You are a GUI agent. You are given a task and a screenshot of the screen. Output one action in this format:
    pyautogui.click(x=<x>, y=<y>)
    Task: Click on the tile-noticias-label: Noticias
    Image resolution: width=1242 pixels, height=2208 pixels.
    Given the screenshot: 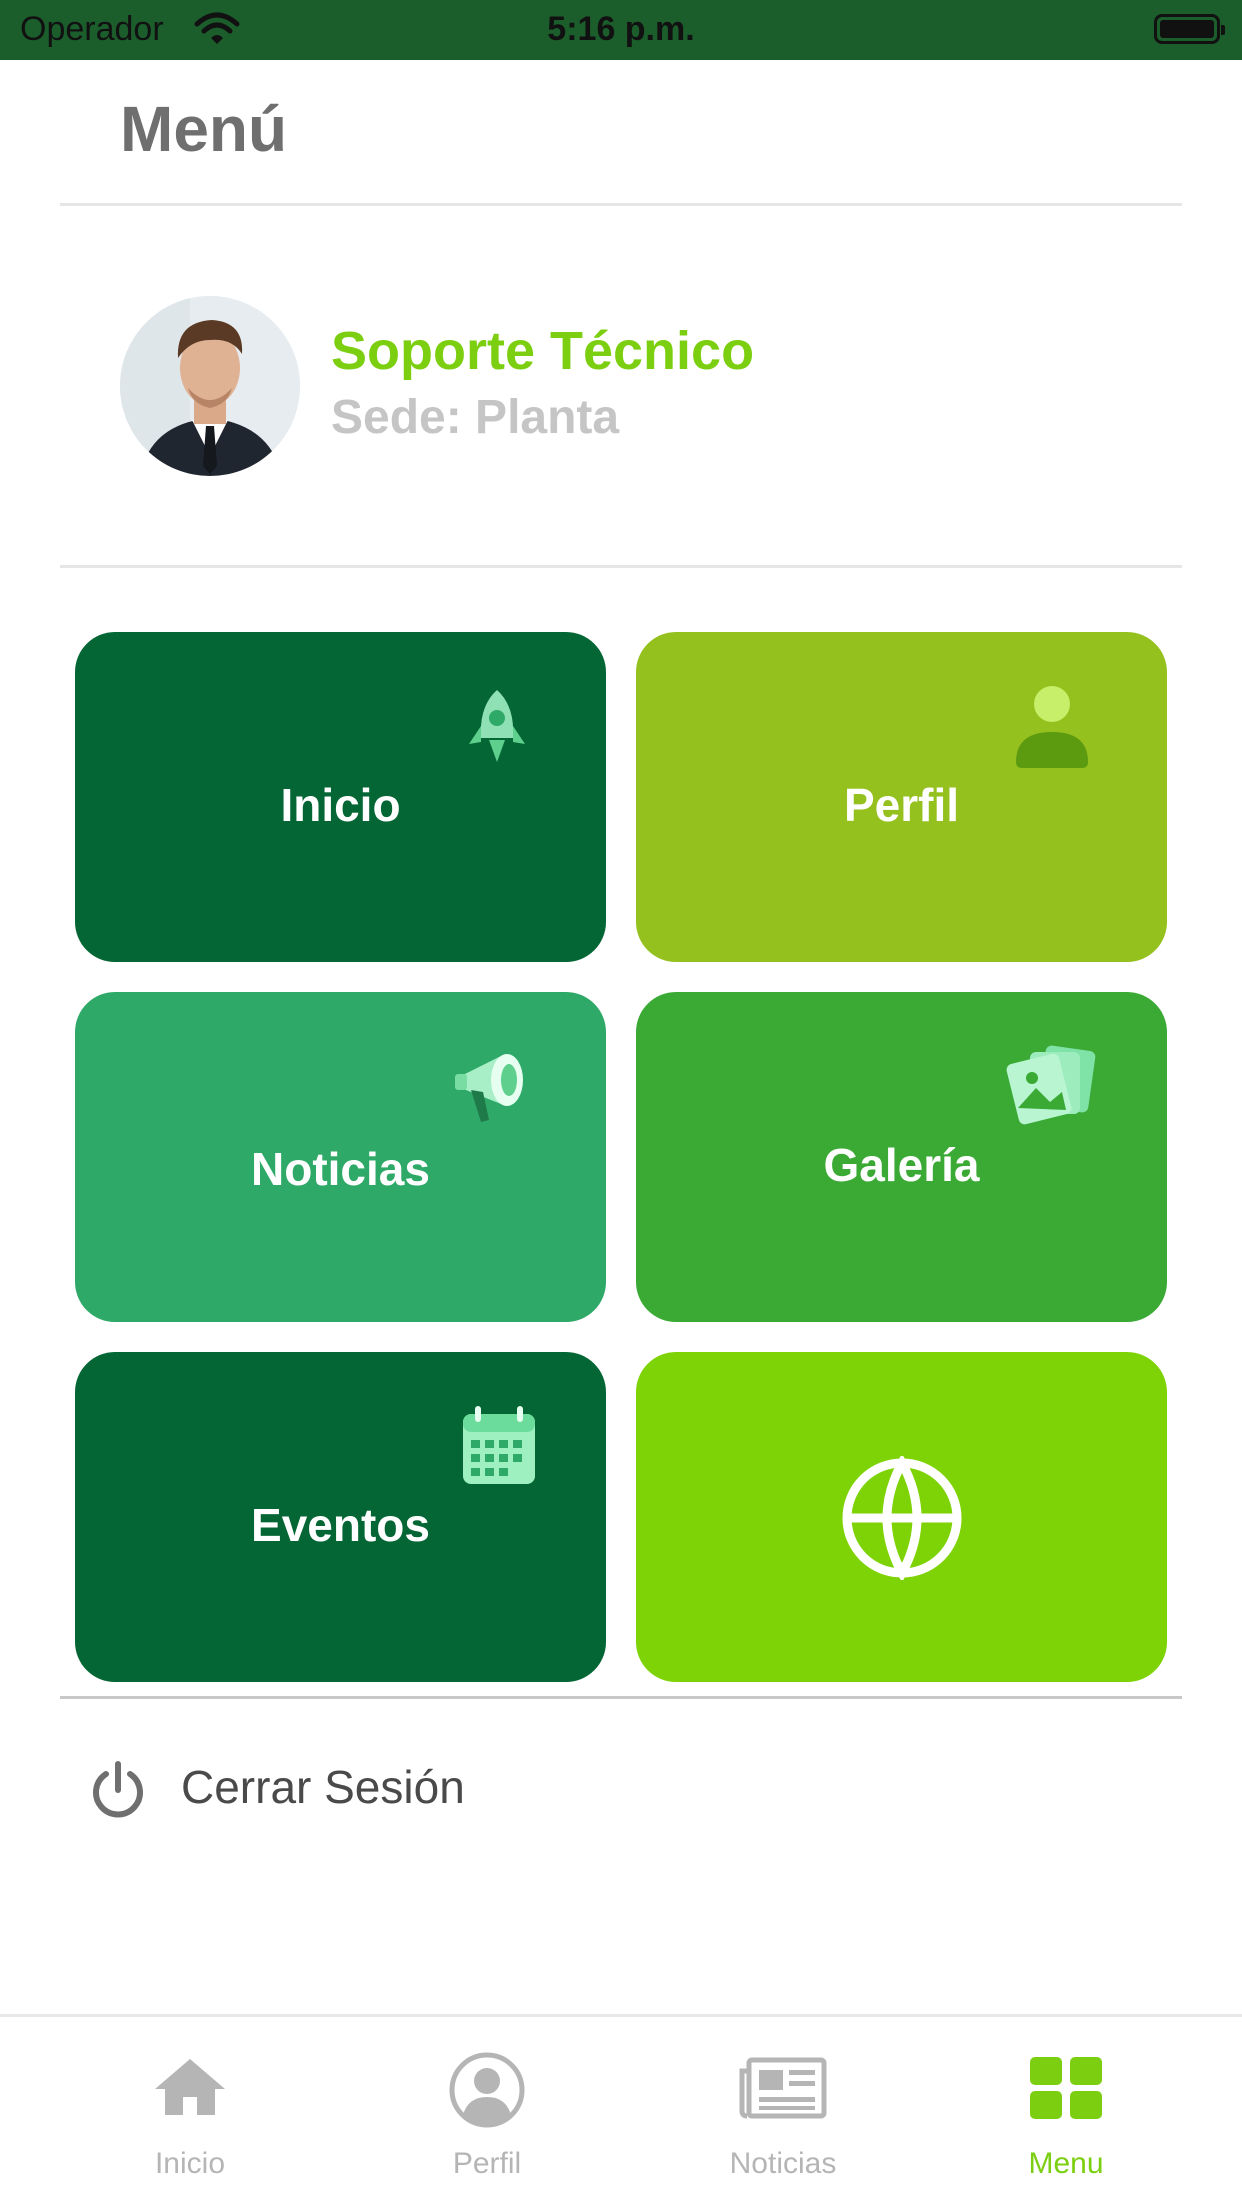 What is the action you would take?
    pyautogui.click(x=340, y=1169)
    